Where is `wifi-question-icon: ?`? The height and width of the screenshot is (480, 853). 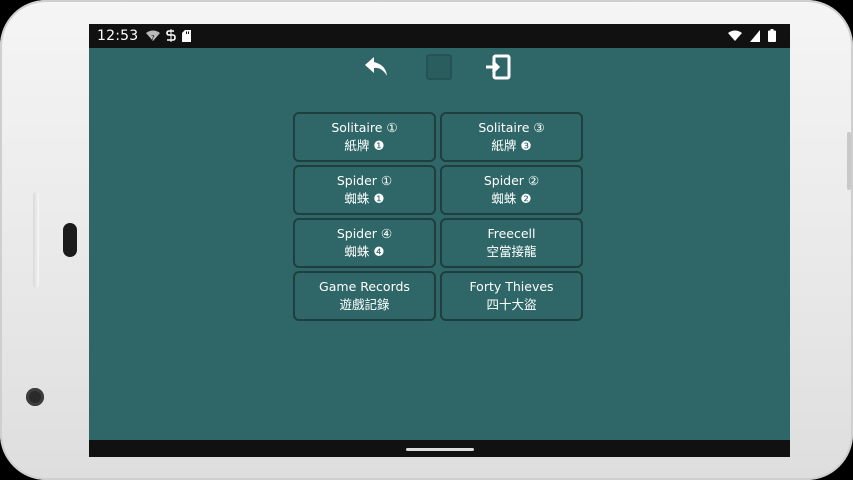 wifi-question-icon: ? is located at coordinates (153, 36).